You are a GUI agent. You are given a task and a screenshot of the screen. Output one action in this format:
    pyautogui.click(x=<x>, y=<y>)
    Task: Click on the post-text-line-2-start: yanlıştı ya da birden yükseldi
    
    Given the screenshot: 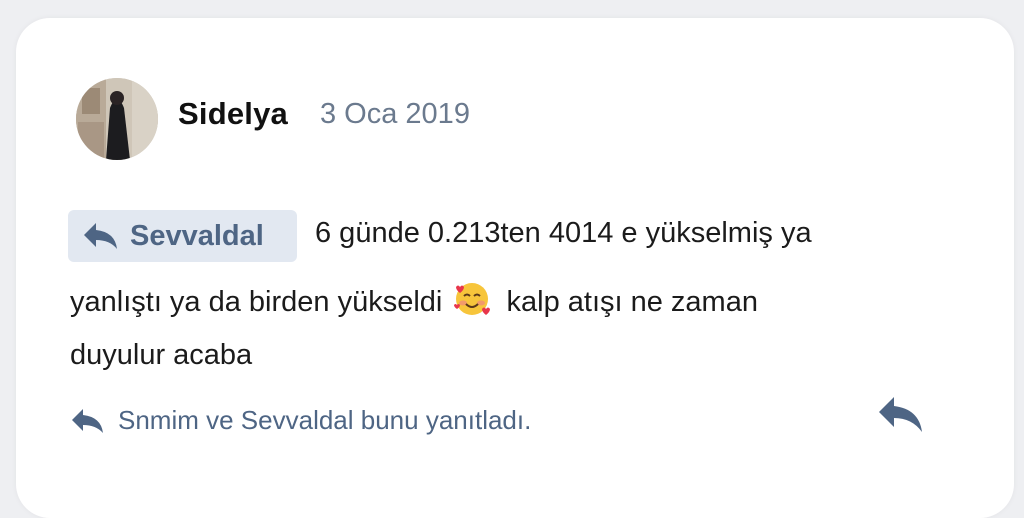 What is the action you would take?
    pyautogui.click(x=256, y=302)
    